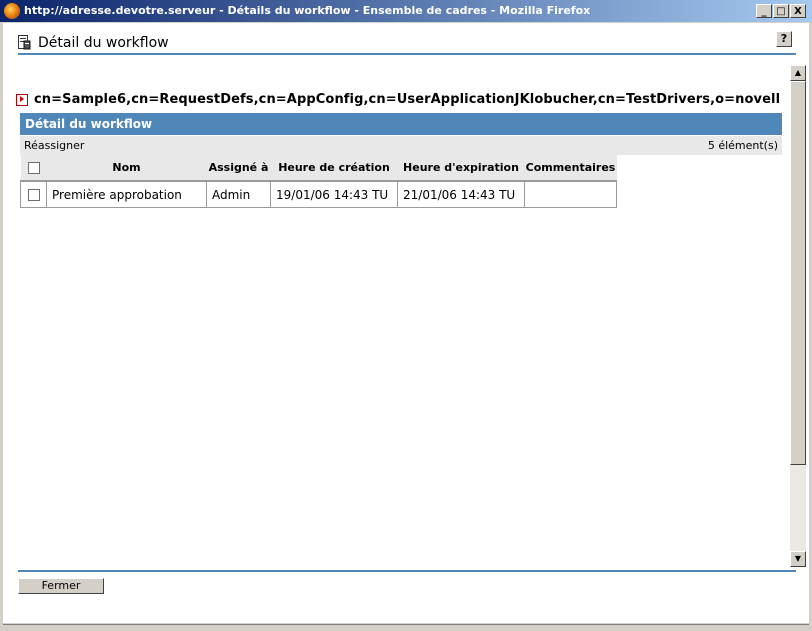  I want to click on row-name: Première approbation, so click(126, 194).